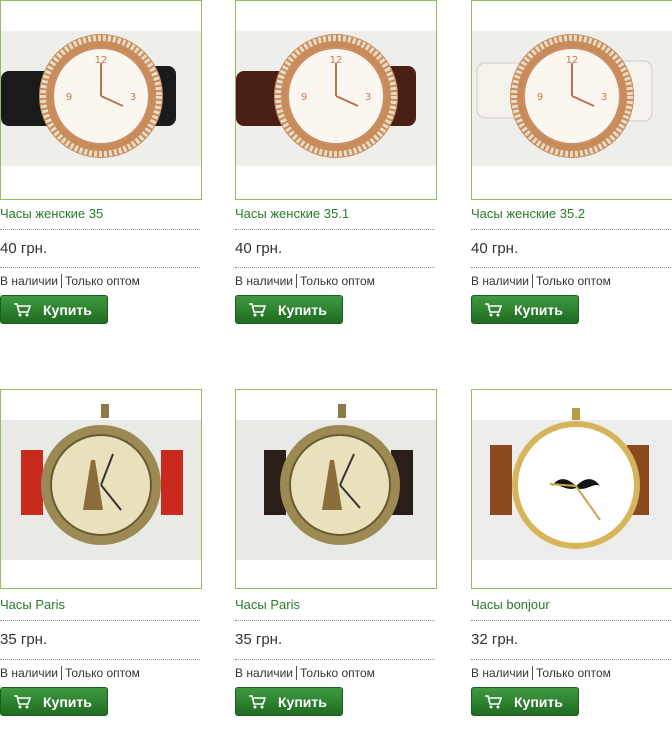 The width and height of the screenshot is (672, 741). I want to click on product-name: Часы женские 35, so click(51, 213).